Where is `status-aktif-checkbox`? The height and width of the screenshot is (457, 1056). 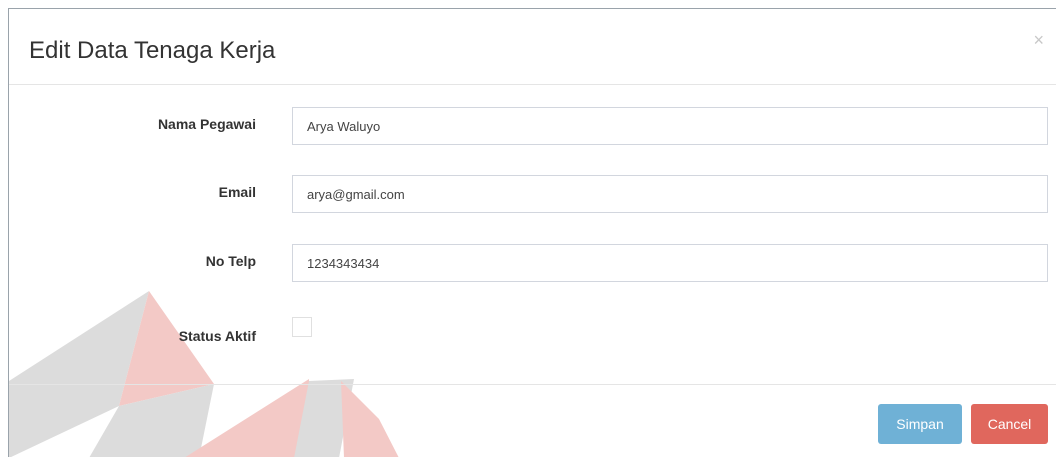 status-aktif-checkbox is located at coordinates (302, 327).